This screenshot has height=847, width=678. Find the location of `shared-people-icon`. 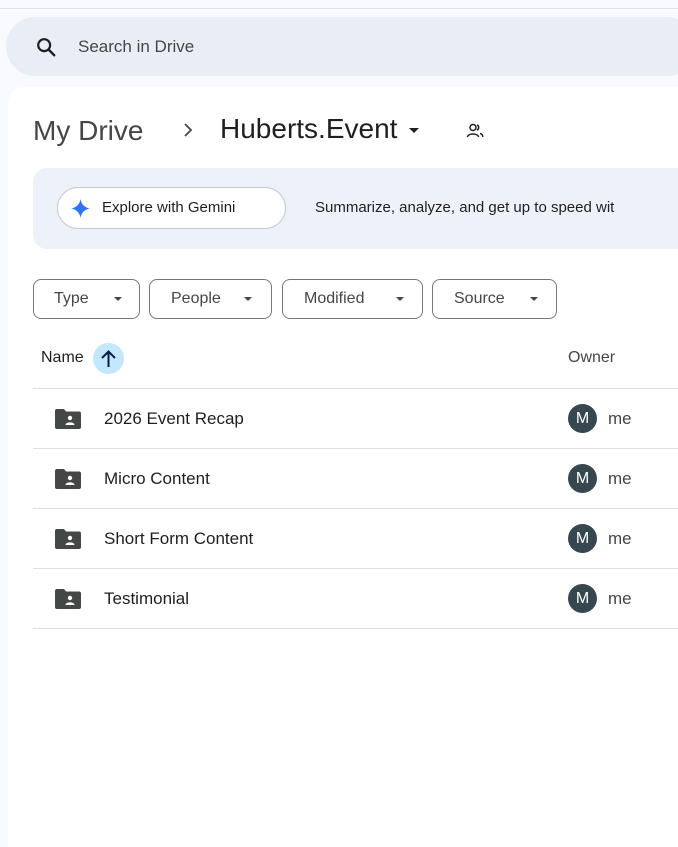

shared-people-icon is located at coordinates (475, 131).